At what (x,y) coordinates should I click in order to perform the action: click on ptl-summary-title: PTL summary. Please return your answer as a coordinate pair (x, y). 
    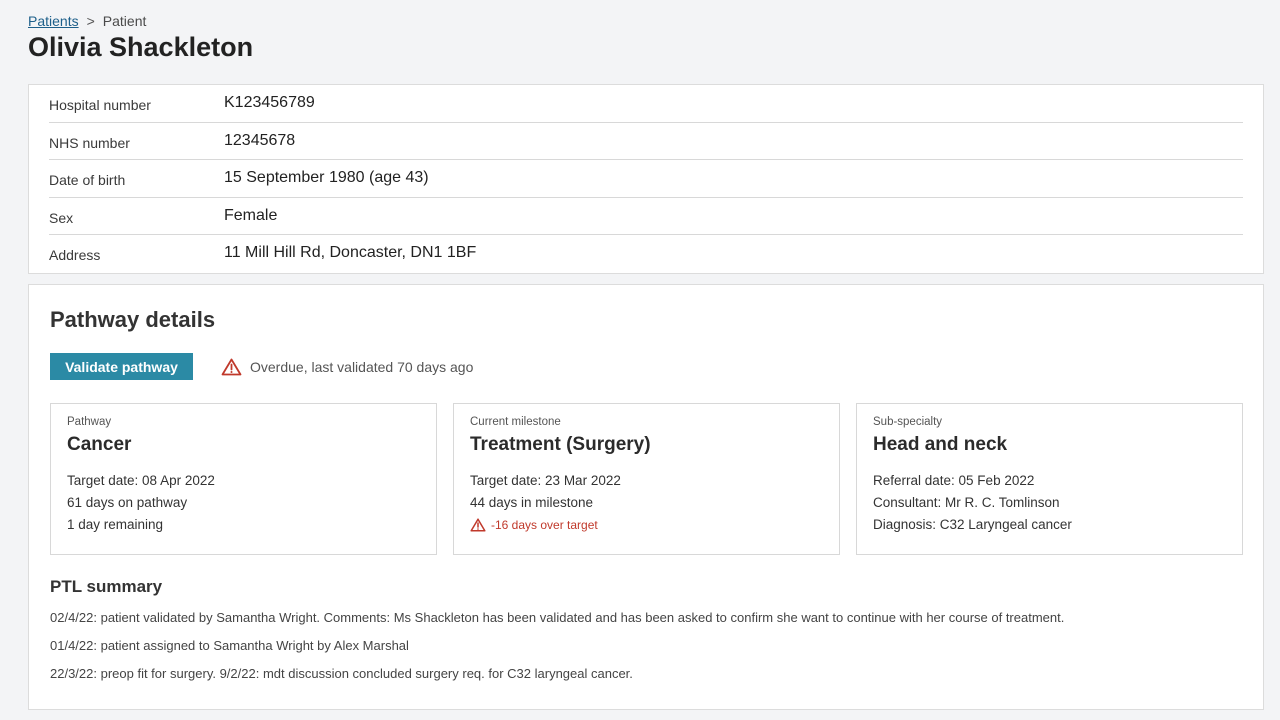
    Looking at the image, I should click on (106, 586).